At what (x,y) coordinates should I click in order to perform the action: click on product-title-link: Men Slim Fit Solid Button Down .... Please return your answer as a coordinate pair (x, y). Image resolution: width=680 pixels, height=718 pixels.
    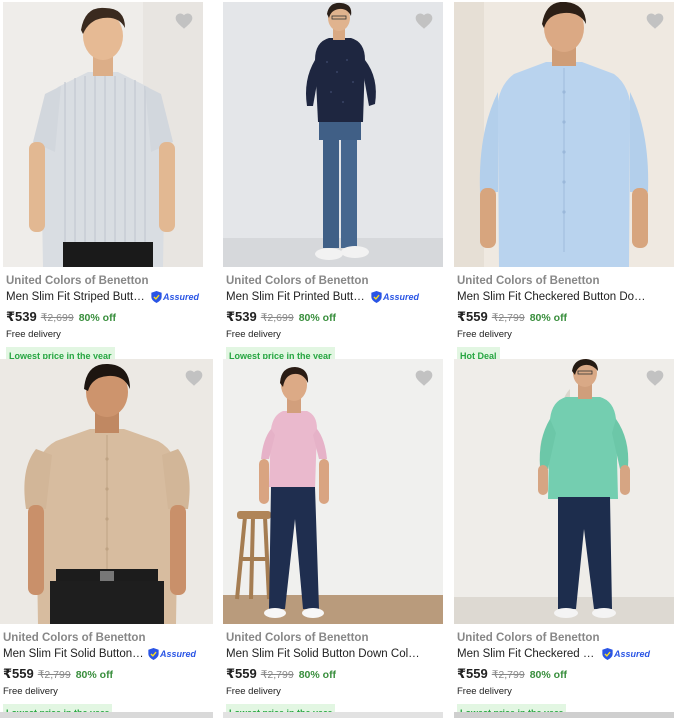
    Looking at the image, I should click on (74, 654).